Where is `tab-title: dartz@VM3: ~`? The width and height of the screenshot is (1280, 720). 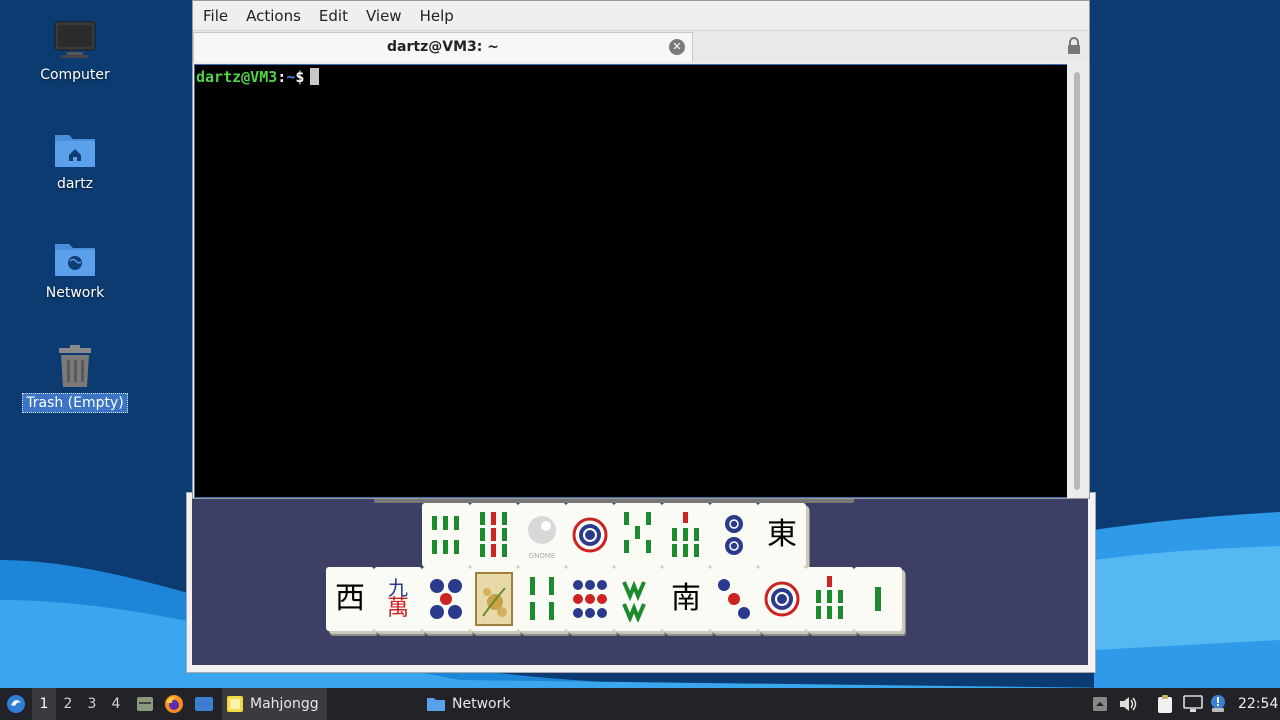 tab-title: dartz@VM3: ~ is located at coordinates (443, 47).